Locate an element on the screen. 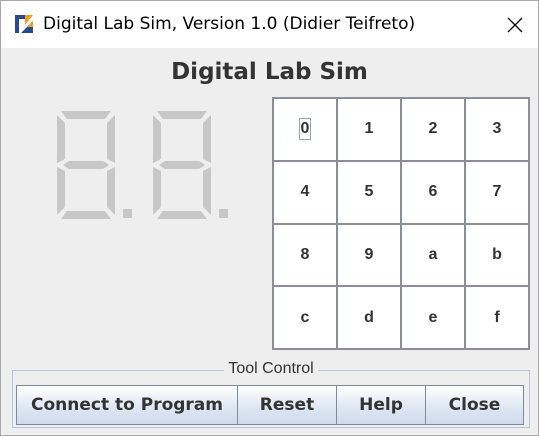 This screenshot has height=436, width=539. key-label: b is located at coordinates (497, 254).